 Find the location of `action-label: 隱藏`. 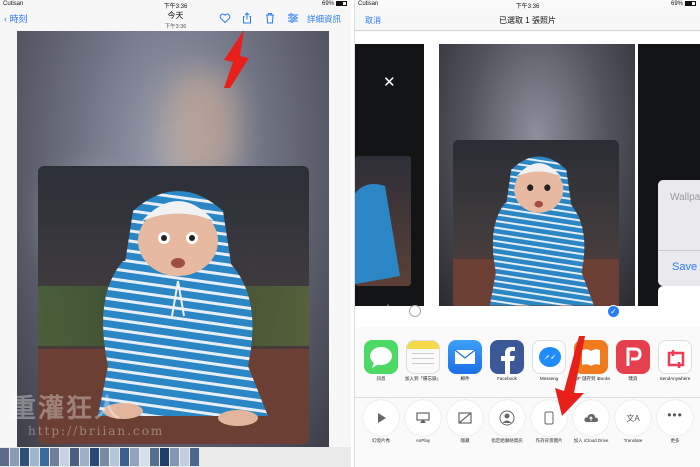

action-label: 隱藏 is located at coordinates (465, 440).